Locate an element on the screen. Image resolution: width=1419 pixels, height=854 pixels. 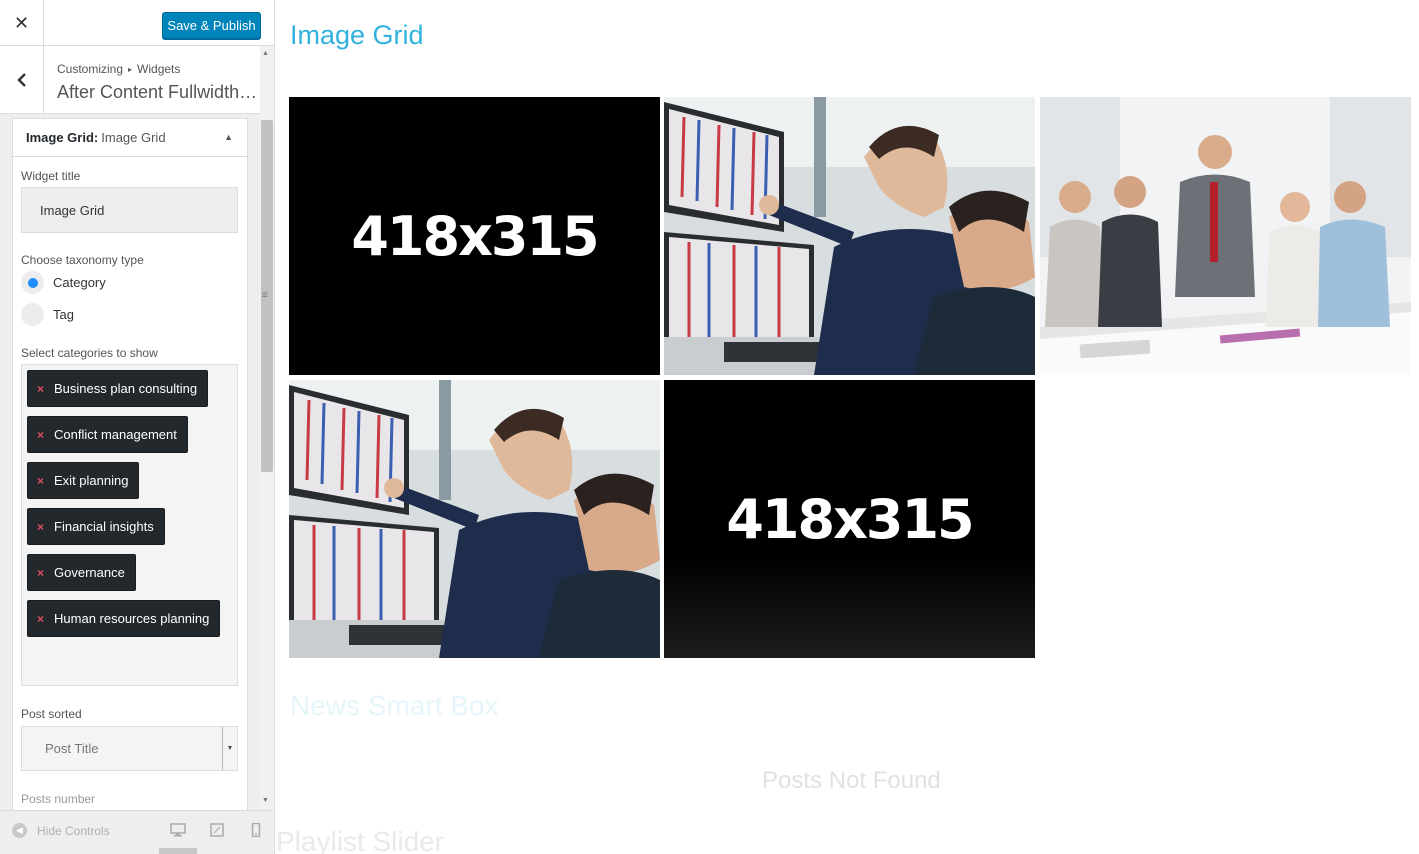
category-chip: × Exit planning is located at coordinates (83, 480).